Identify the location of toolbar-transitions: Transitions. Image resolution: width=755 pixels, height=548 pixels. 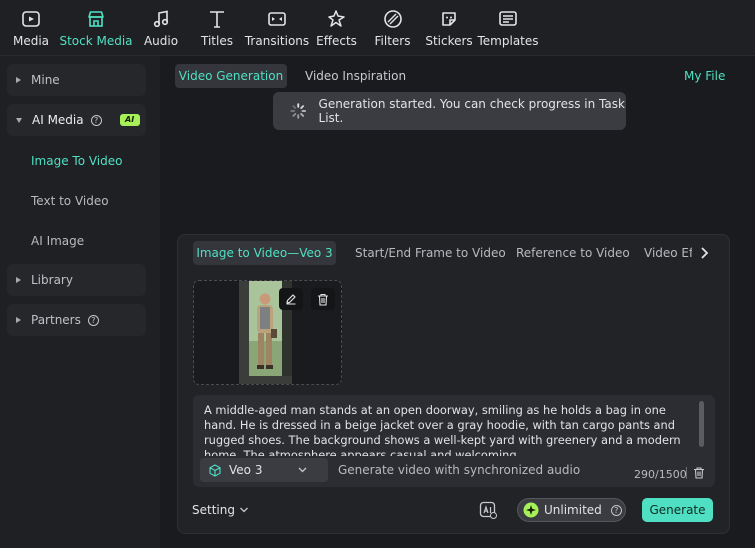
(277, 28).